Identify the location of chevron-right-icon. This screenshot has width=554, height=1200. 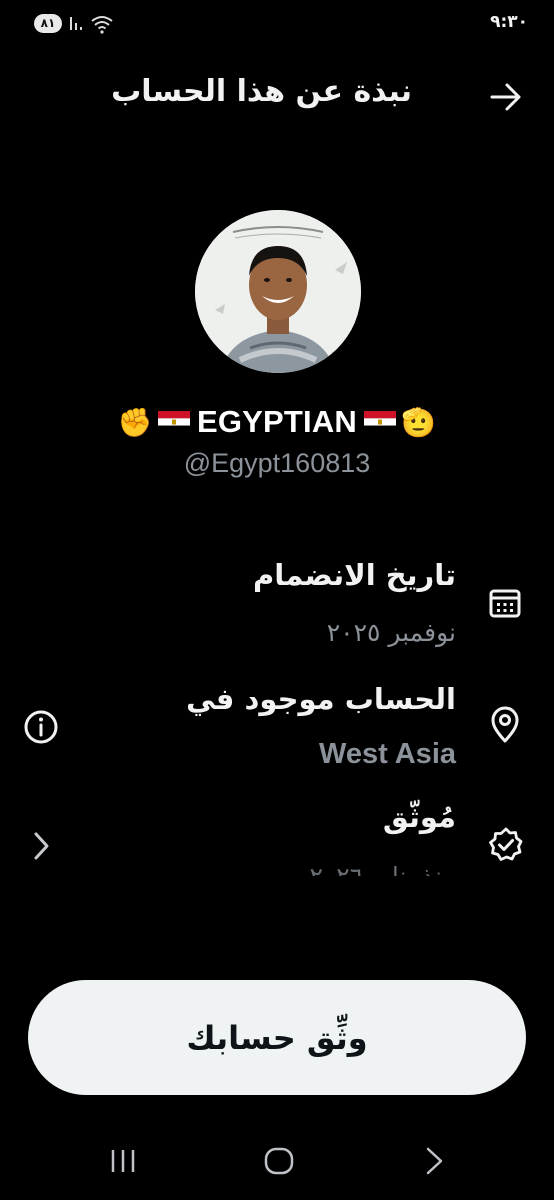
(41, 846).